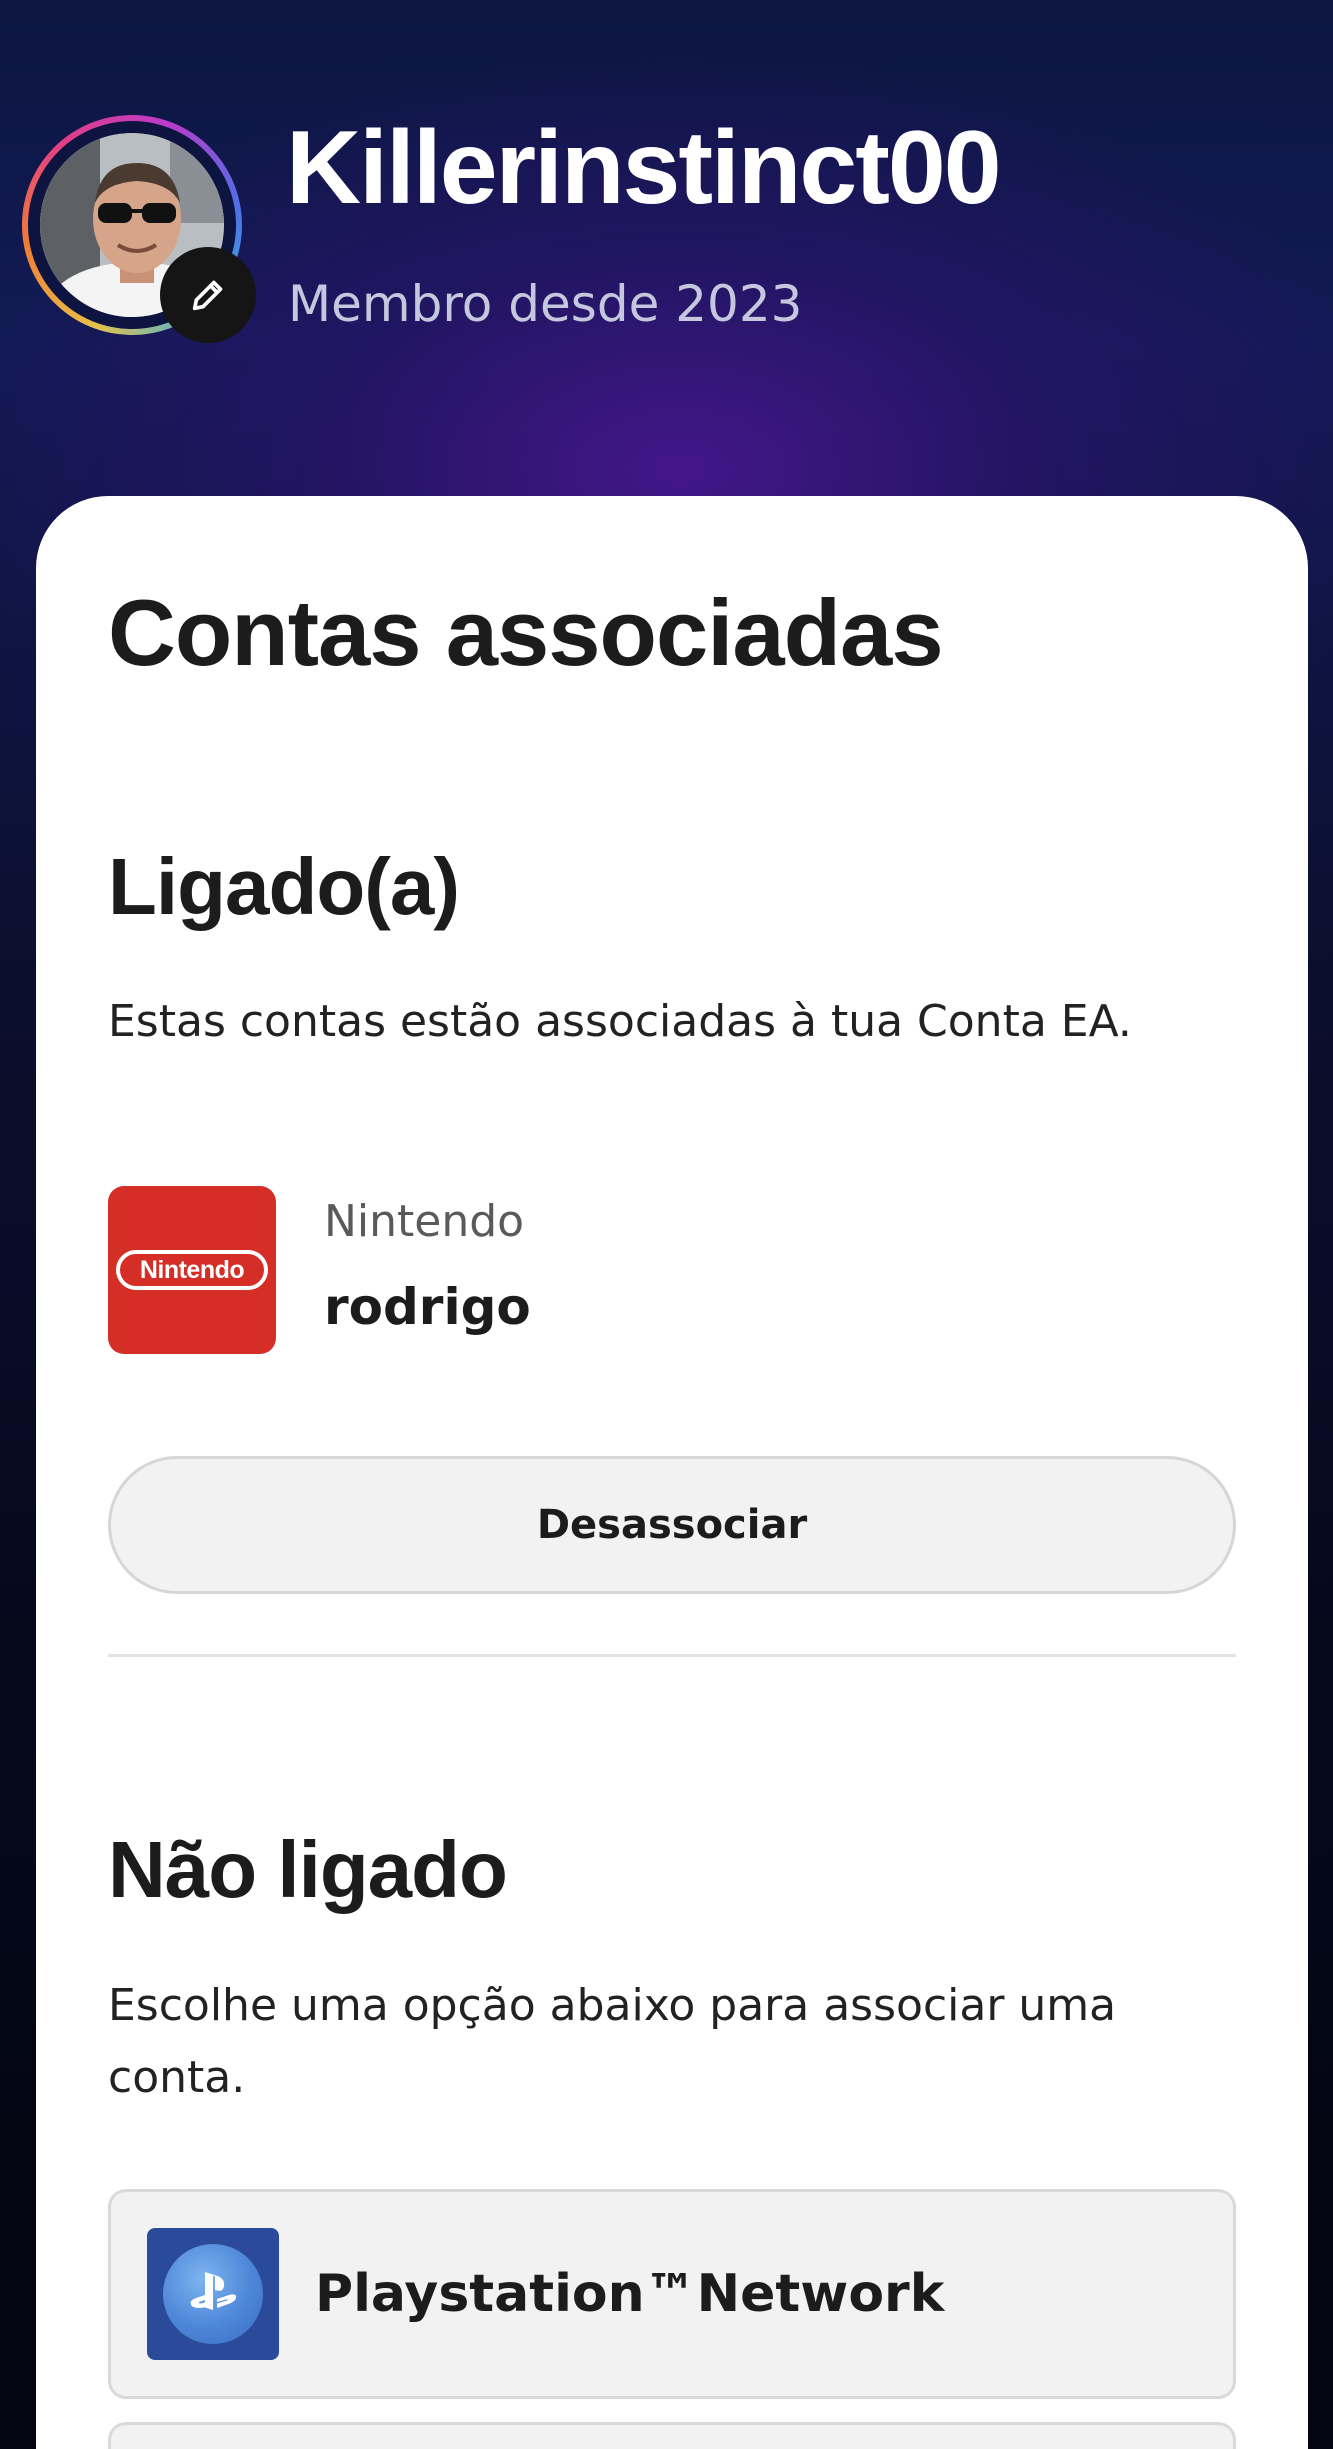  What do you see at coordinates (424, 1221) in the screenshot?
I see `platform-name: Nintendo` at bounding box center [424, 1221].